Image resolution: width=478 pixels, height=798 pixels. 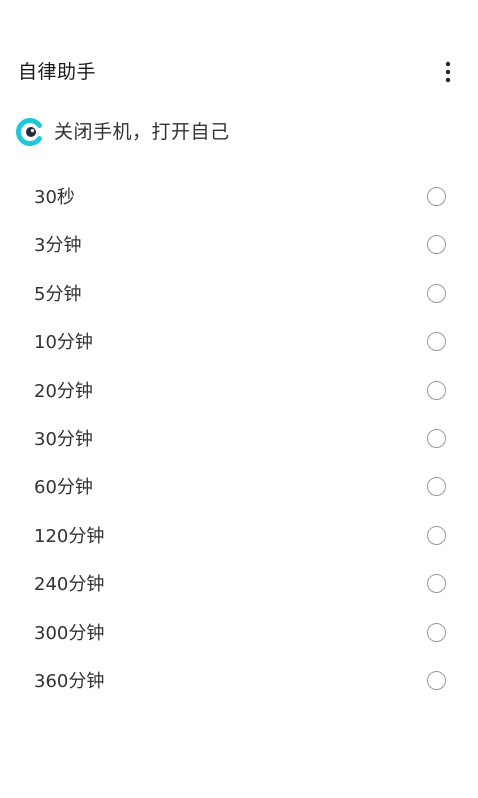 What do you see at coordinates (63, 391) in the screenshot?
I see `duration-option-label: 20分钟` at bounding box center [63, 391].